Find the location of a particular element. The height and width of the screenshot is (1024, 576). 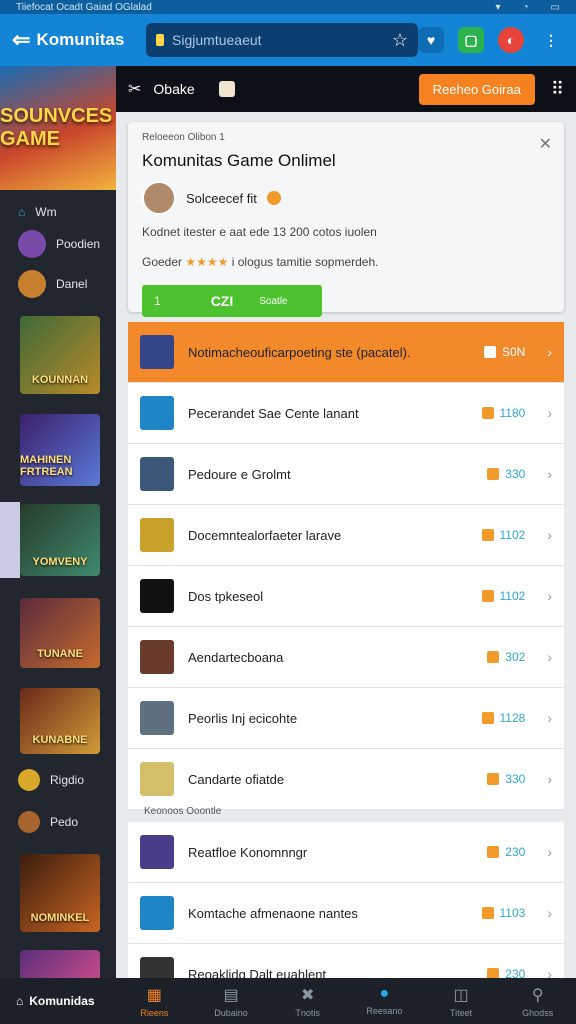

game-tile: TUNANE is located at coordinates (60, 633).